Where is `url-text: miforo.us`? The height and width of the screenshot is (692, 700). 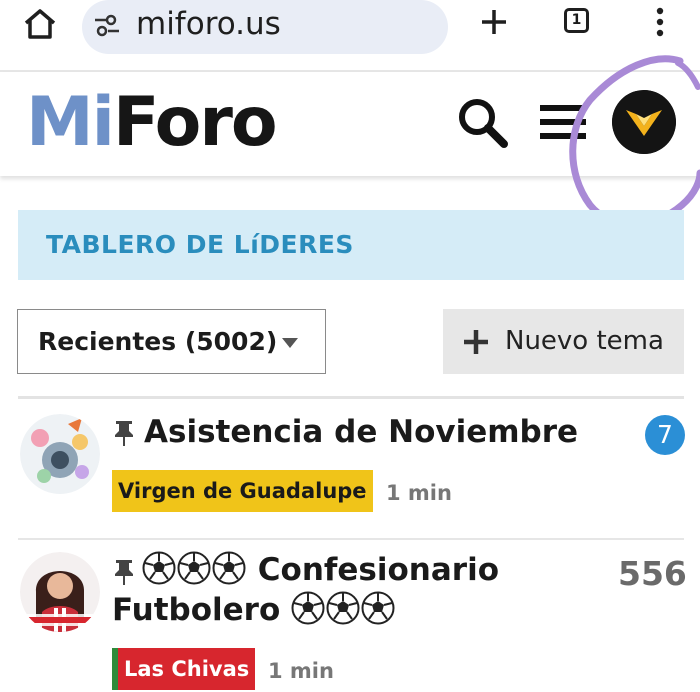
url-text: miforo.us is located at coordinates (208, 24).